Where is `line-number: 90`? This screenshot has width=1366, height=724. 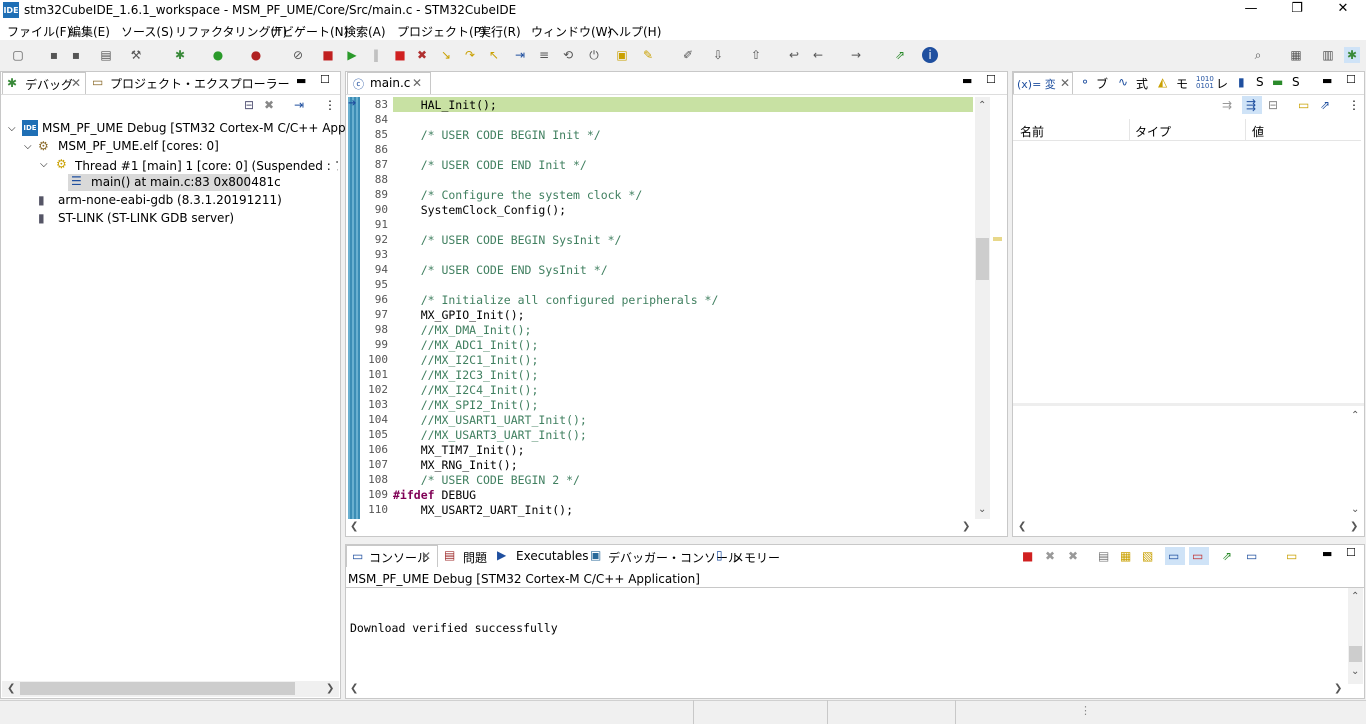 line-number: 90 is located at coordinates (377, 209).